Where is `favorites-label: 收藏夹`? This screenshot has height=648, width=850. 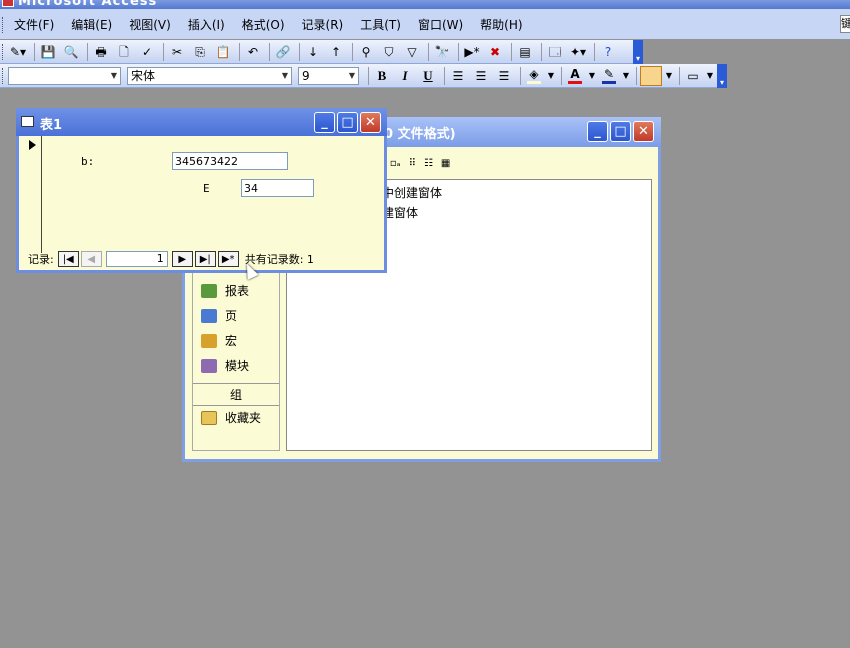
favorites-label: 收藏夹 is located at coordinates (243, 418).